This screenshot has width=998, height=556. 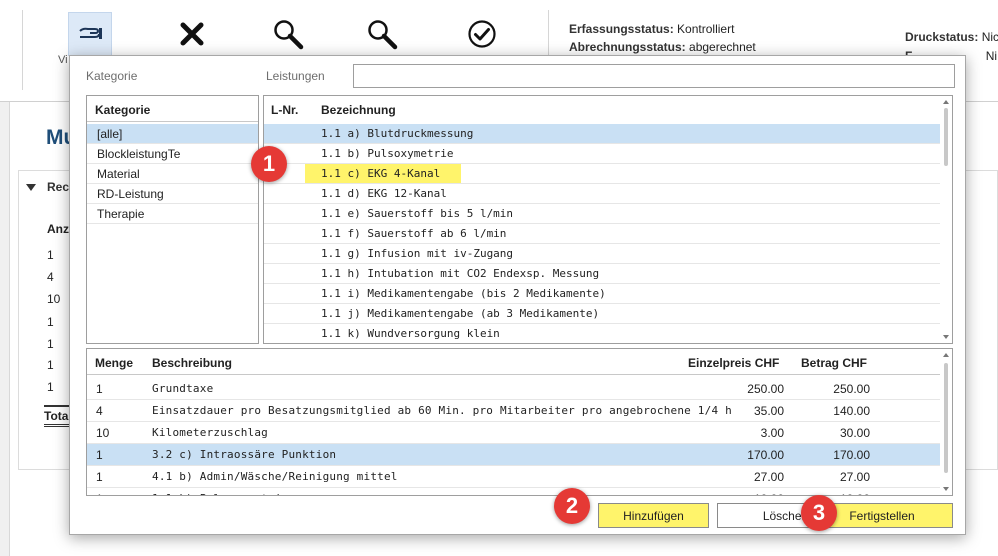 I want to click on collapse-triangle-icon, so click(x=31, y=187).